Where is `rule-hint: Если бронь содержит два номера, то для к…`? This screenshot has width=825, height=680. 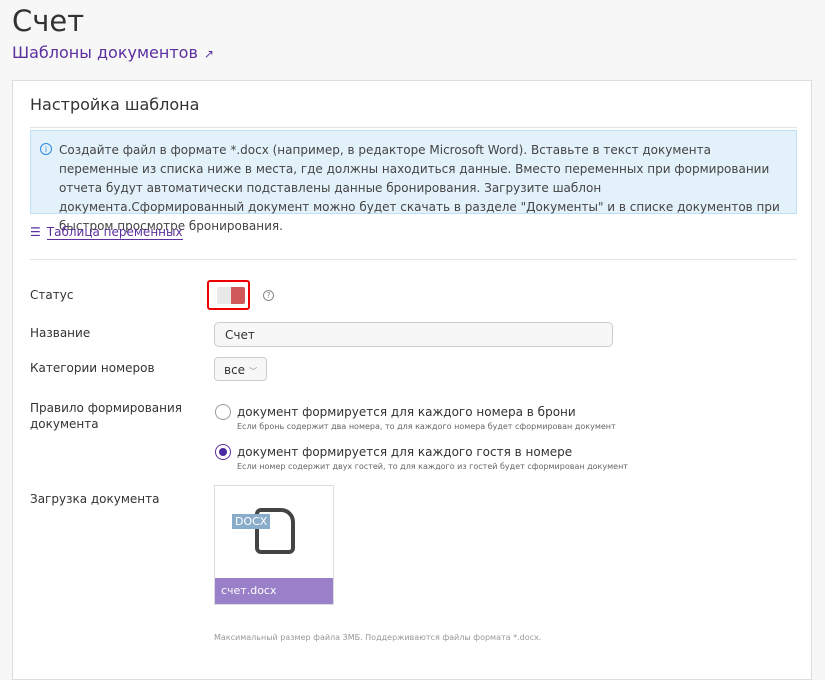 rule-hint: Если бронь содержит два номера, то для к… is located at coordinates (426, 426).